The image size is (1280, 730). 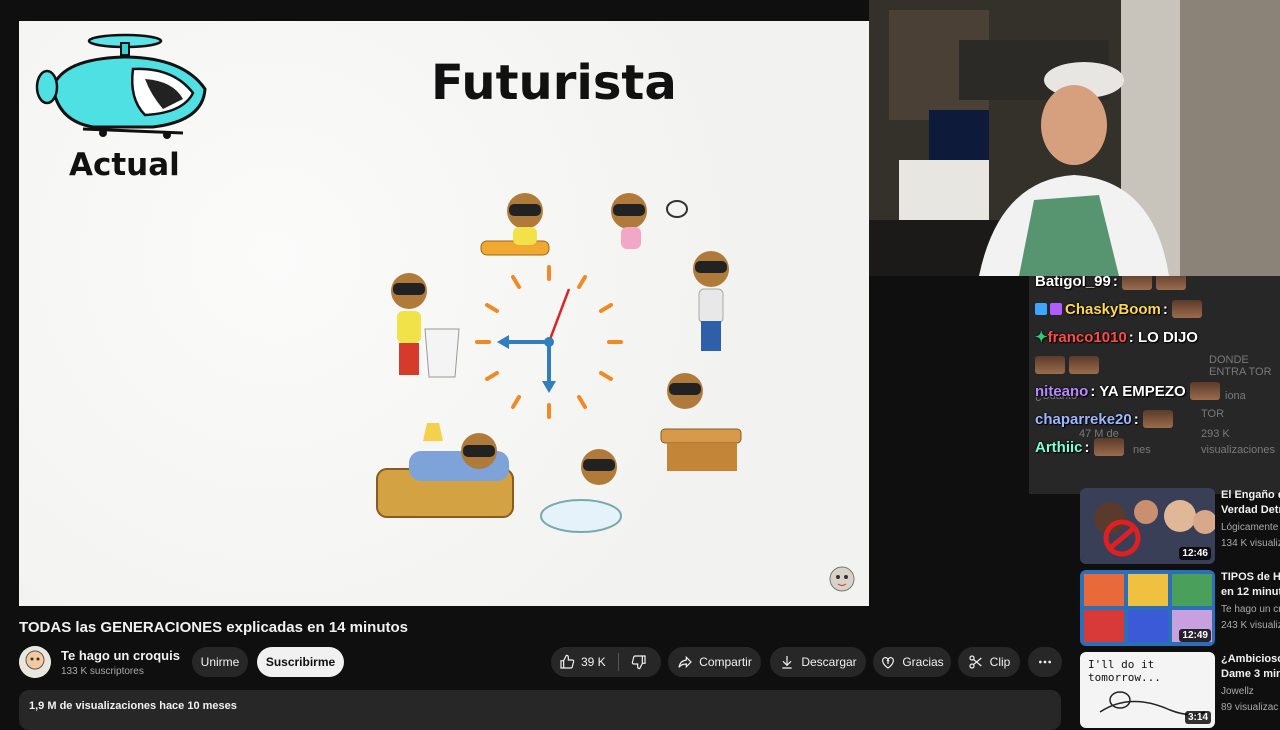 I want to click on download-label: Descargar, so click(x=829, y=662).